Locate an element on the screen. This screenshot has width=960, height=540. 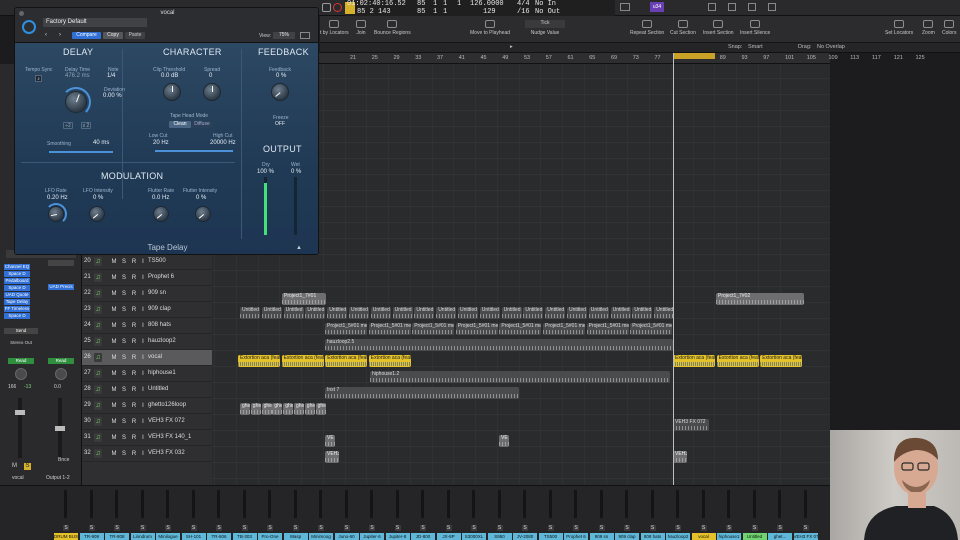
output-slot: Stereo Out is located at coordinates (21, 342).